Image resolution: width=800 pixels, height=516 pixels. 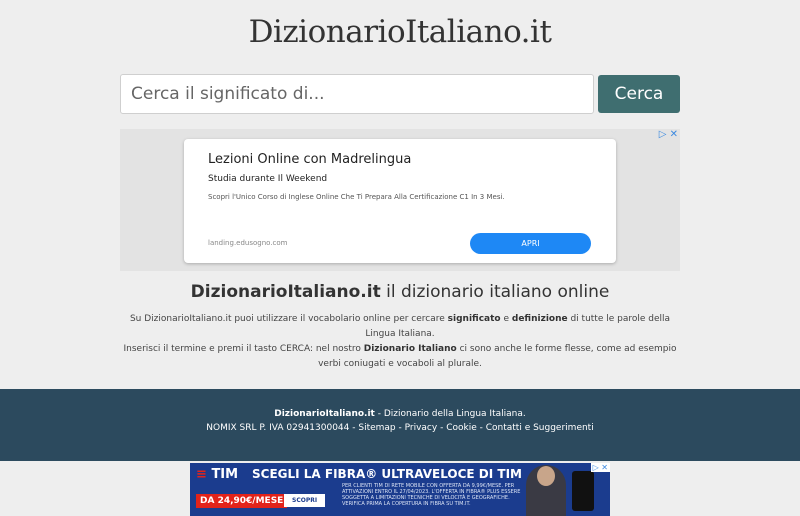 I want to click on description-text: e, so click(x=506, y=319).